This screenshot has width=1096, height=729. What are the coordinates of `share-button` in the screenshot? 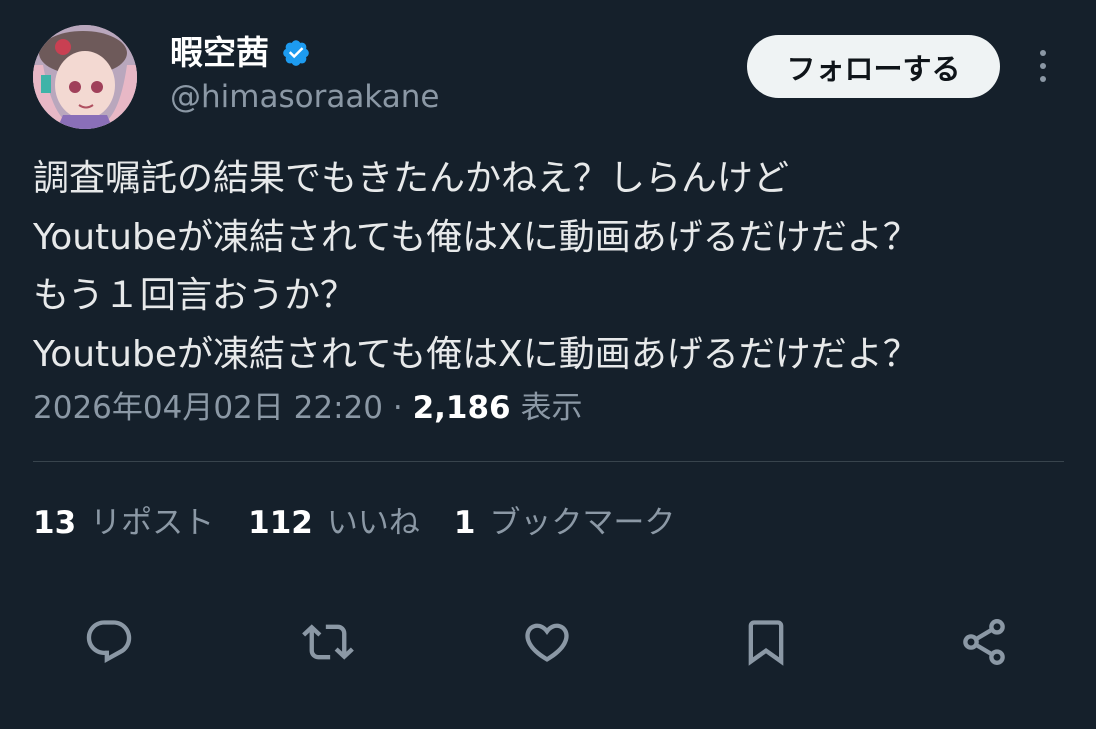 It's located at (984, 642).